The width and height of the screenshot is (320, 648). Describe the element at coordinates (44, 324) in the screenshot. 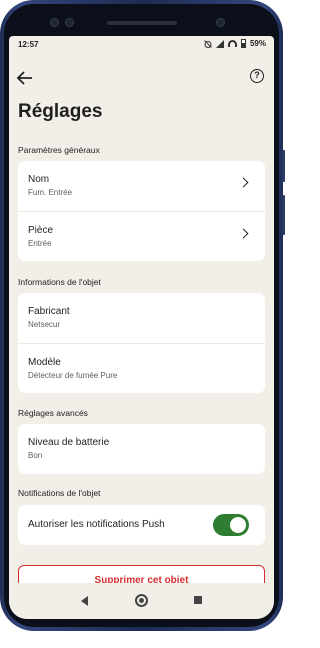

I see `info-value: Netsecur` at that location.